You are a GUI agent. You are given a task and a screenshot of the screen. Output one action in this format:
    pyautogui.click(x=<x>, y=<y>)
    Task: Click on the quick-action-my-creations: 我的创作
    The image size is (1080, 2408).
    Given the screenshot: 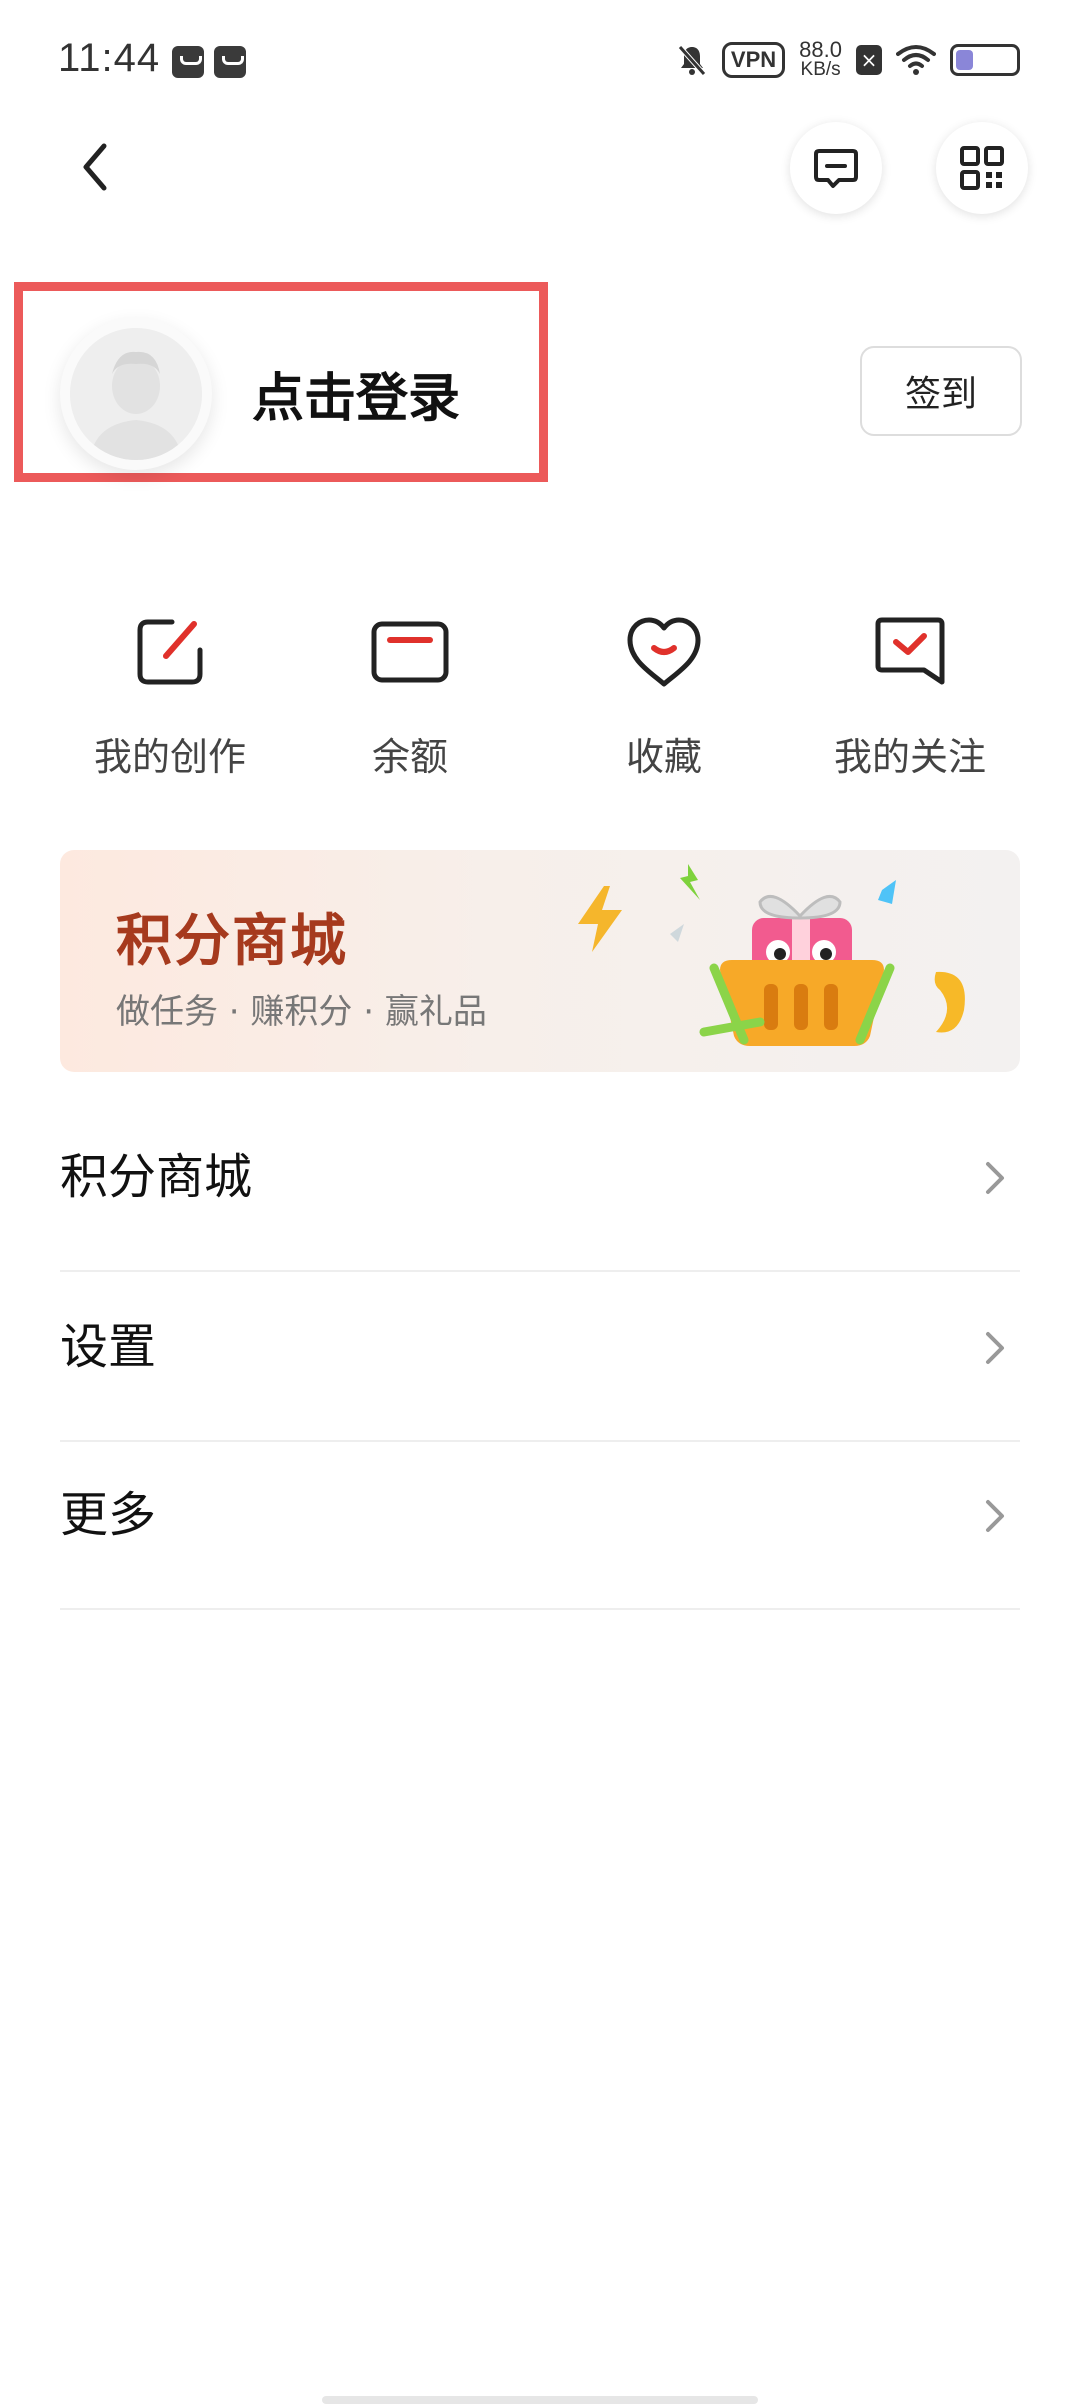 What is the action you would take?
    pyautogui.click(x=170, y=694)
    